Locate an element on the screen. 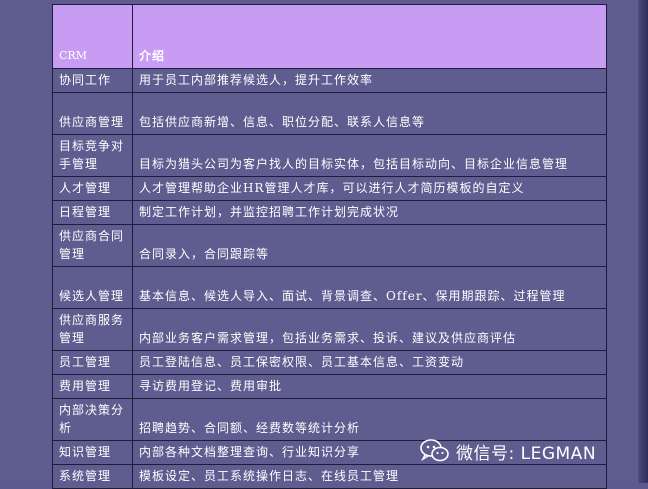 The image size is (648, 489). table-row: 员工管理 员工登陆信息、员工保密权限、员工基本信息、工资变动 is located at coordinates (329, 362).